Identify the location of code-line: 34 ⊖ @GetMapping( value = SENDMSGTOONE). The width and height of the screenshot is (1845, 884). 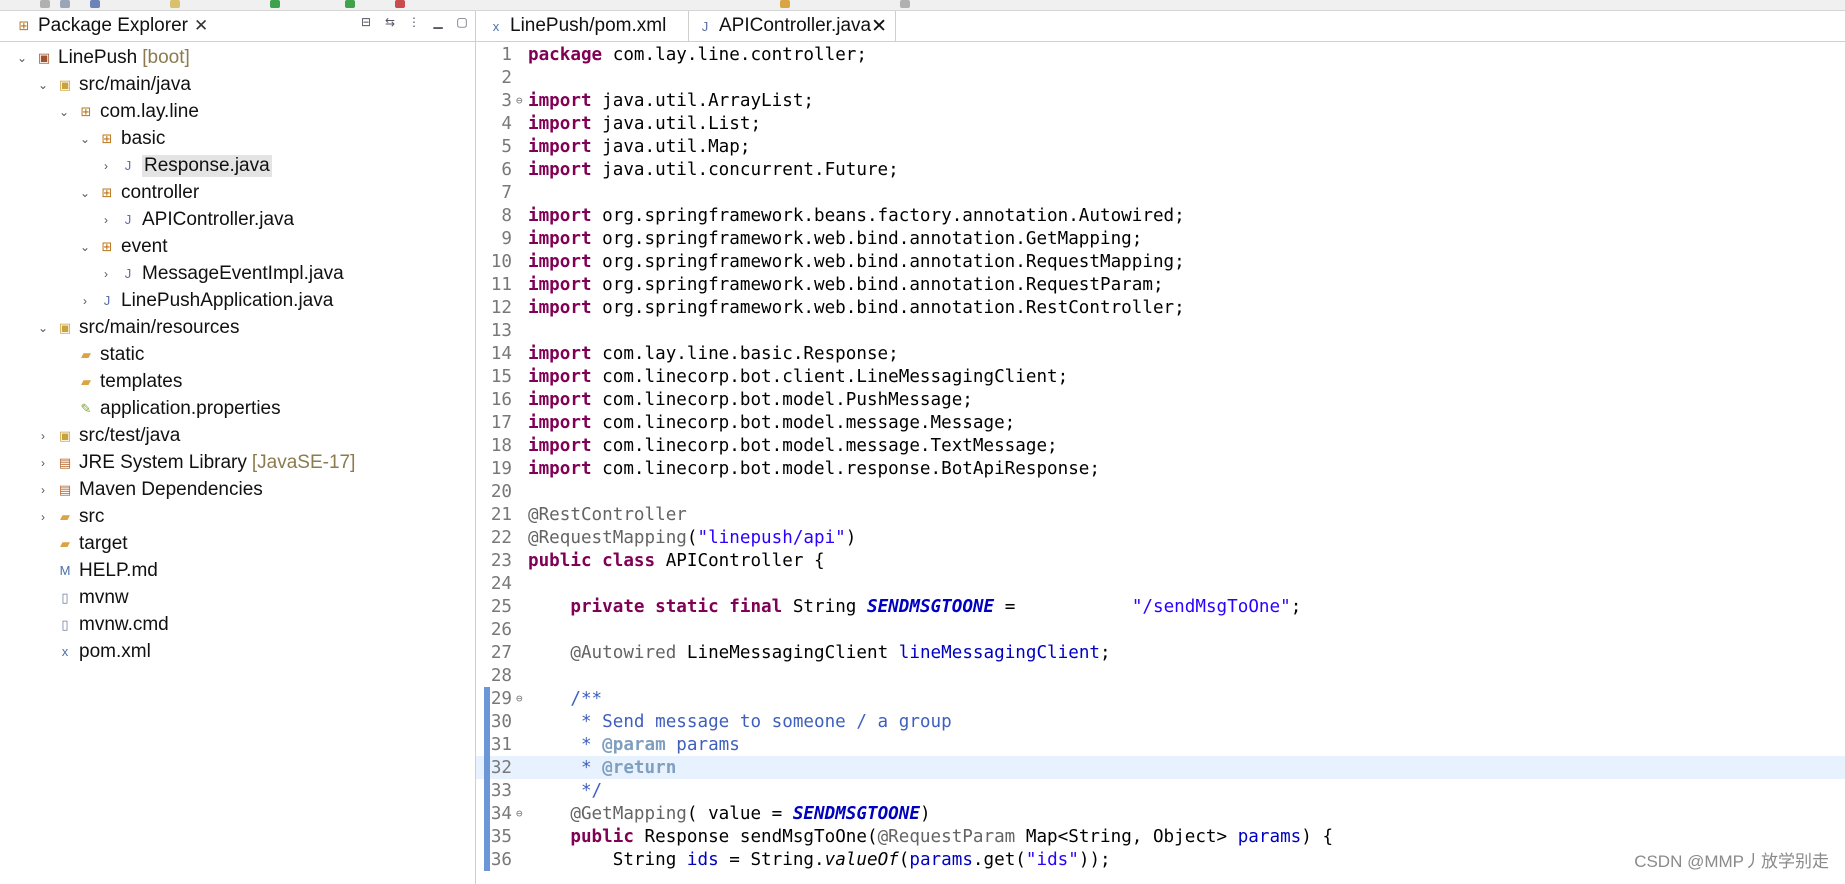
(1160, 813).